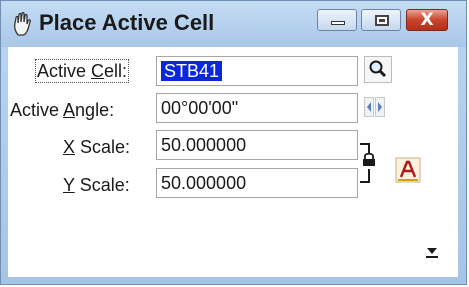 The height and width of the screenshot is (287, 469). I want to click on x-scale-label: X Scale:, so click(97, 147).